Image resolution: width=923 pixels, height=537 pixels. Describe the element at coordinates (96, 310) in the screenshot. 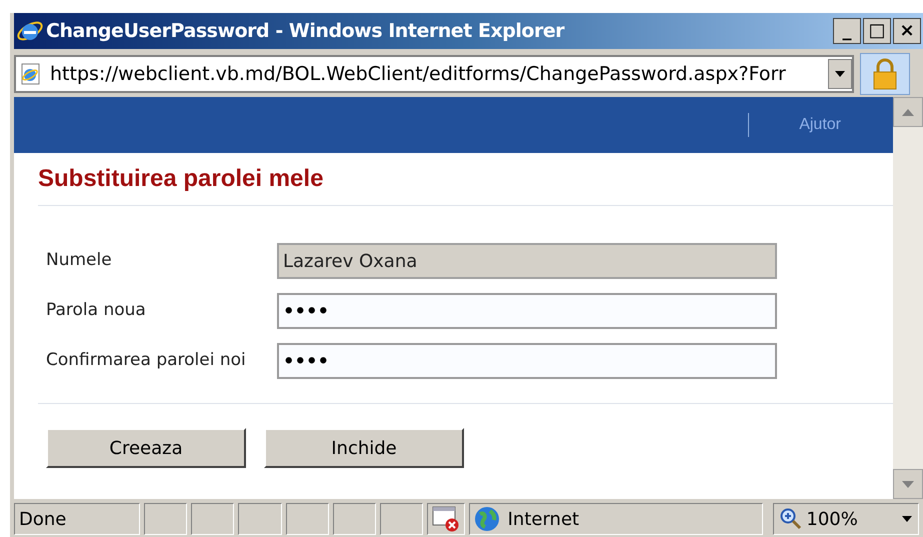

I see `field-label: Parola noua` at that location.